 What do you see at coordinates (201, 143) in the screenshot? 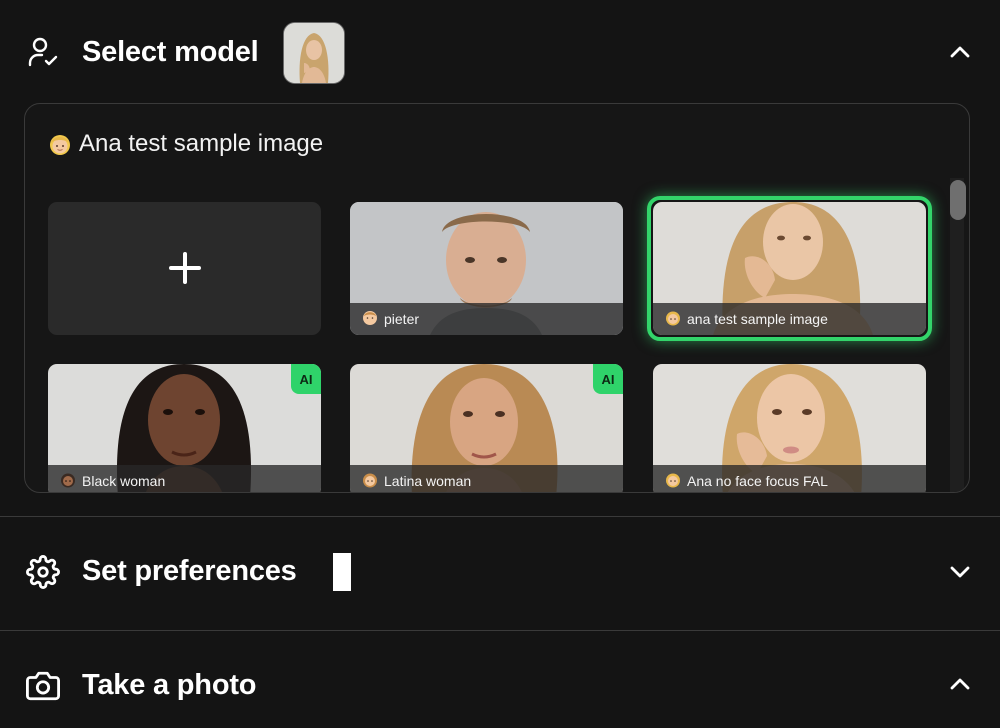
I see `panel-title-text: Ana test sample image` at bounding box center [201, 143].